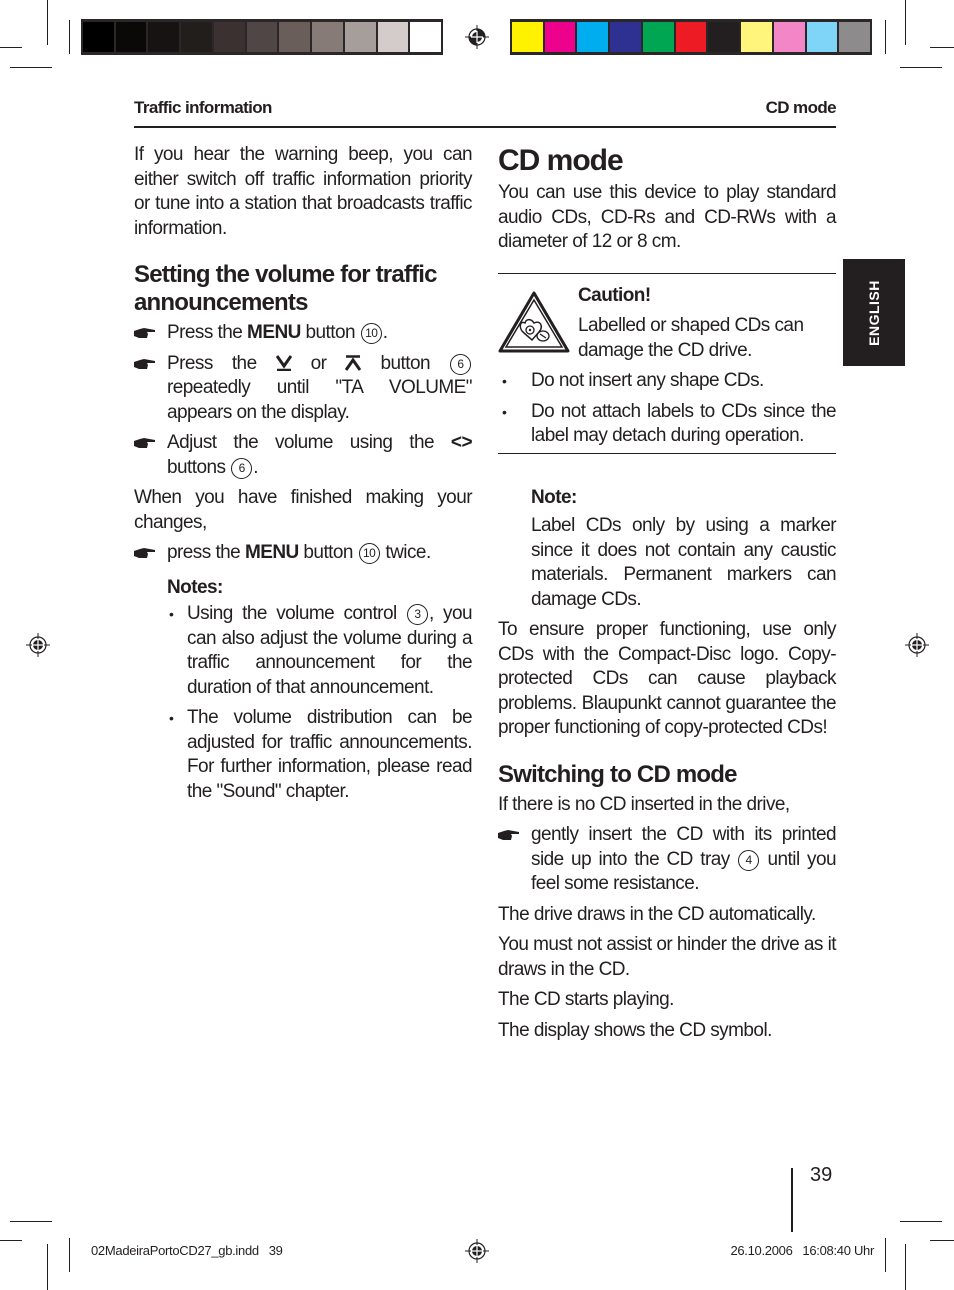  What do you see at coordinates (617, 774) in the screenshot?
I see `section-heading: Switching to CD mode` at bounding box center [617, 774].